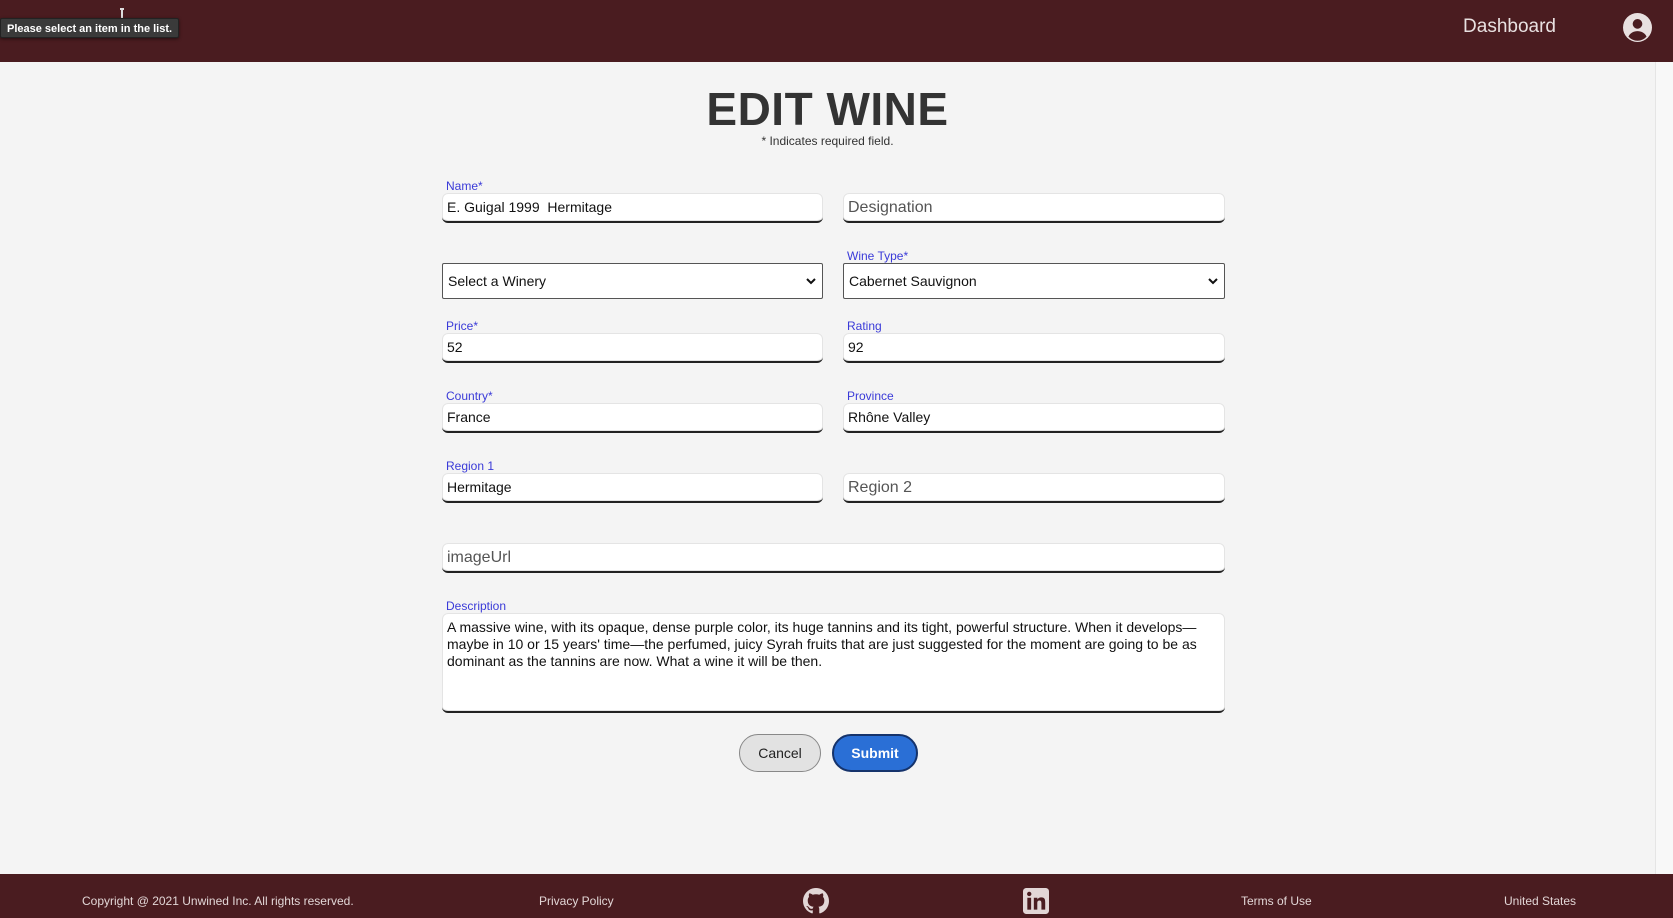  I want to click on rating-label: Rating, so click(864, 326).